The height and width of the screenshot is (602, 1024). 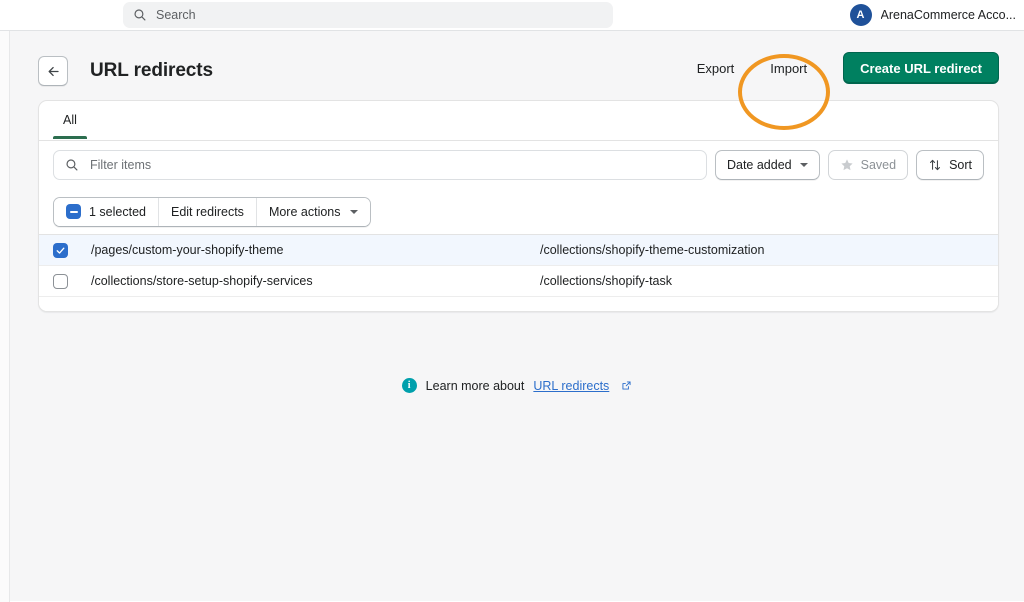 What do you see at coordinates (121, 165) in the screenshot?
I see `filter-items-placeholder: Filter items` at bounding box center [121, 165].